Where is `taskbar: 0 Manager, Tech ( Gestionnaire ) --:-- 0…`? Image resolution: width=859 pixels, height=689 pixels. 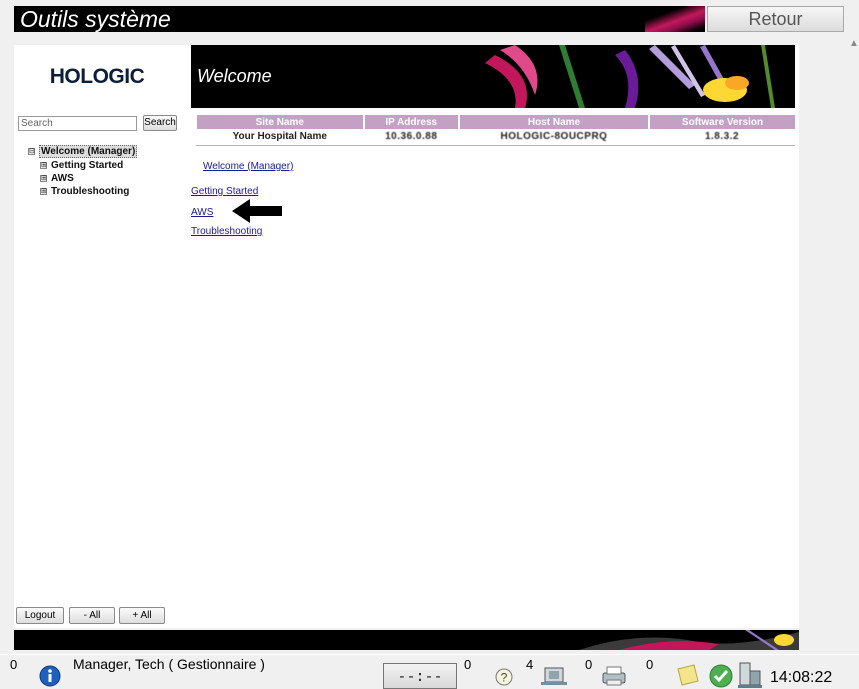 taskbar: 0 Manager, Tech ( Gestionnaire ) --:-- 0… is located at coordinates (429, 671).